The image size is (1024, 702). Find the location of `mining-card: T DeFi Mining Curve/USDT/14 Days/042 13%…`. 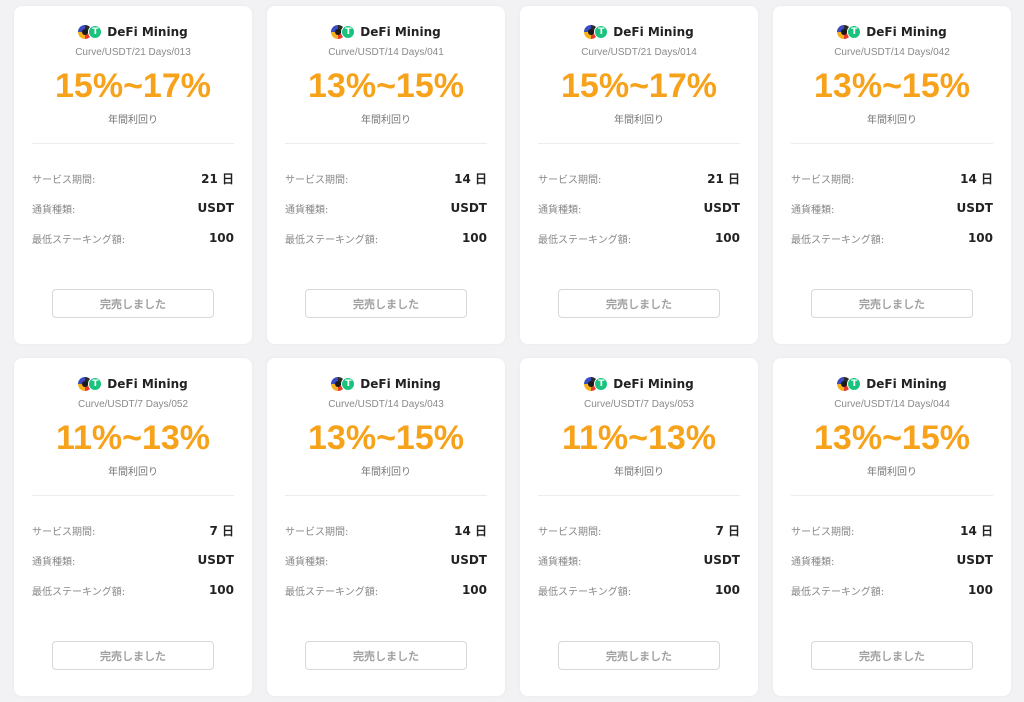

mining-card: T DeFi Mining Curve/USDT/14 Days/042 13%… is located at coordinates (892, 175).